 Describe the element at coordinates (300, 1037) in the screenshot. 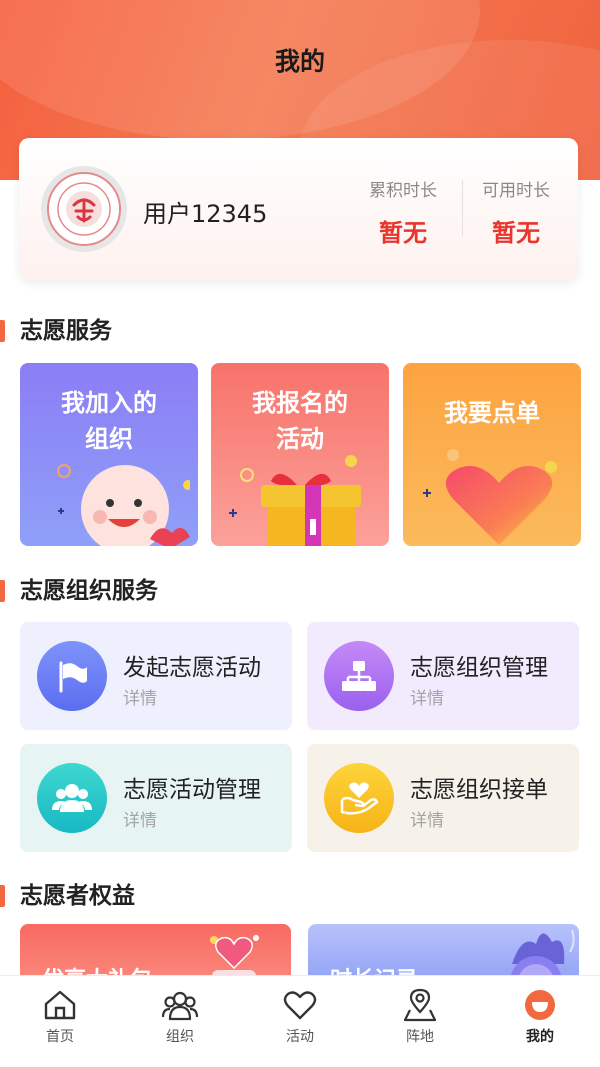

I see `tab-label: 活动` at that location.